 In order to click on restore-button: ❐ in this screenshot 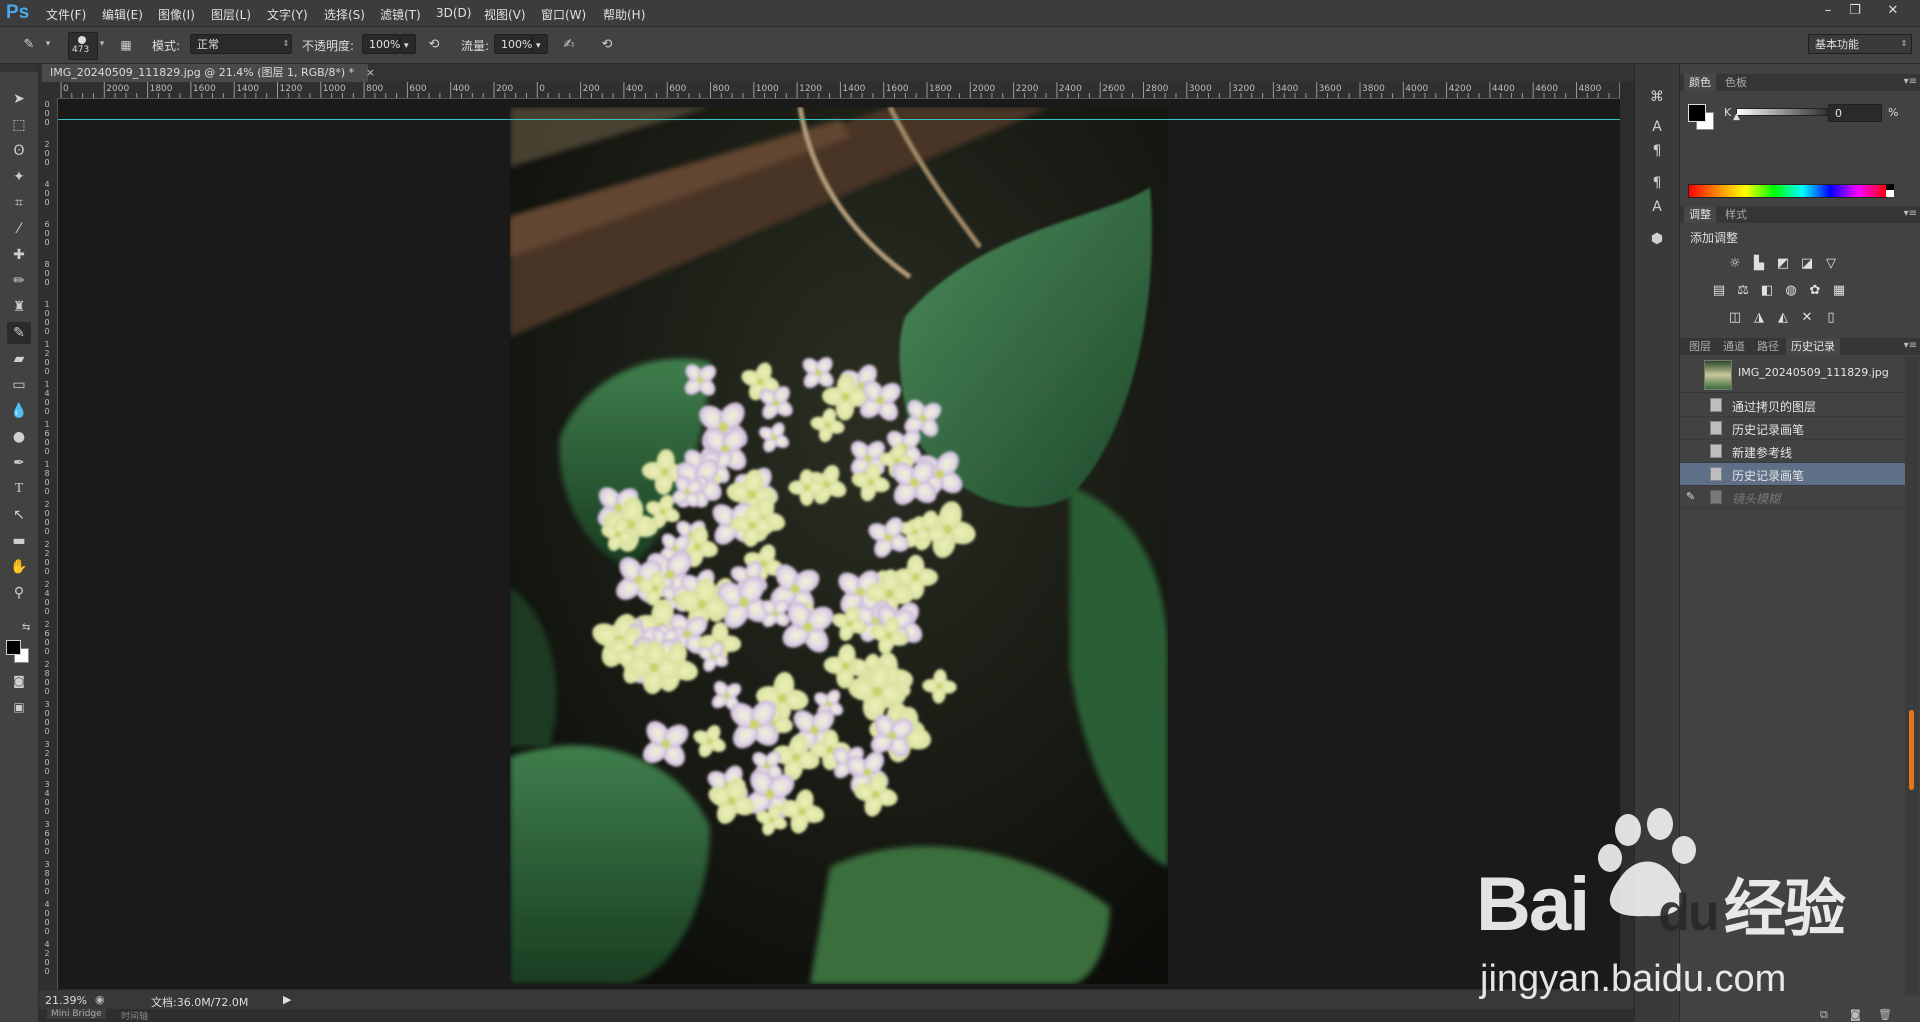, I will do `click(1855, 11)`.